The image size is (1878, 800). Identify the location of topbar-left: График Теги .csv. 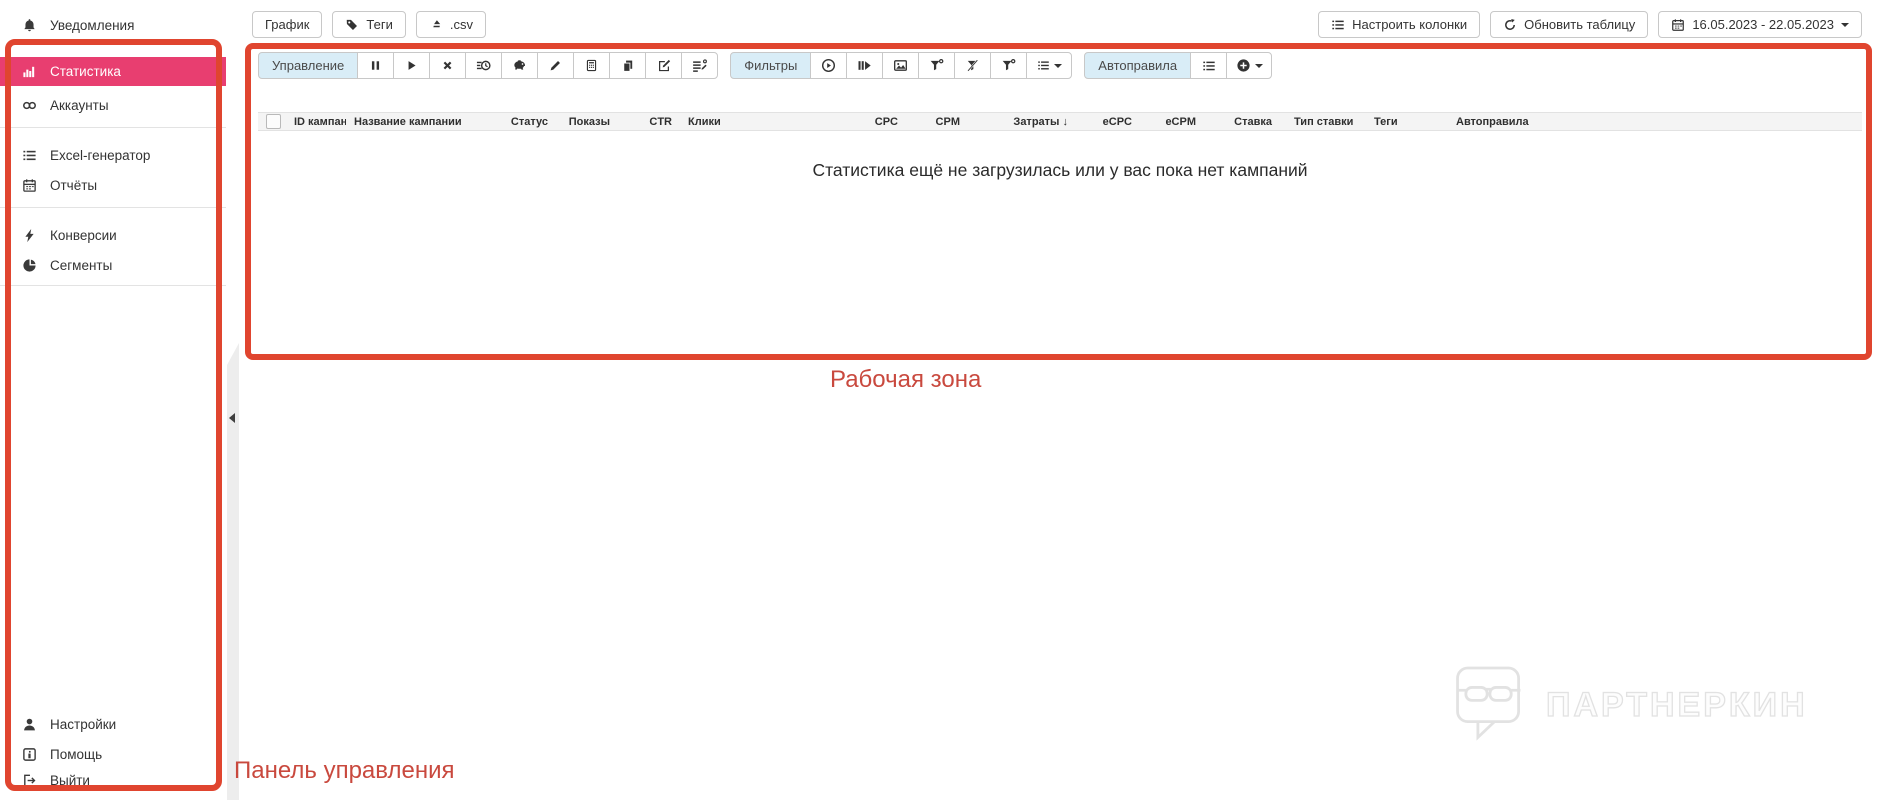
(369, 24).